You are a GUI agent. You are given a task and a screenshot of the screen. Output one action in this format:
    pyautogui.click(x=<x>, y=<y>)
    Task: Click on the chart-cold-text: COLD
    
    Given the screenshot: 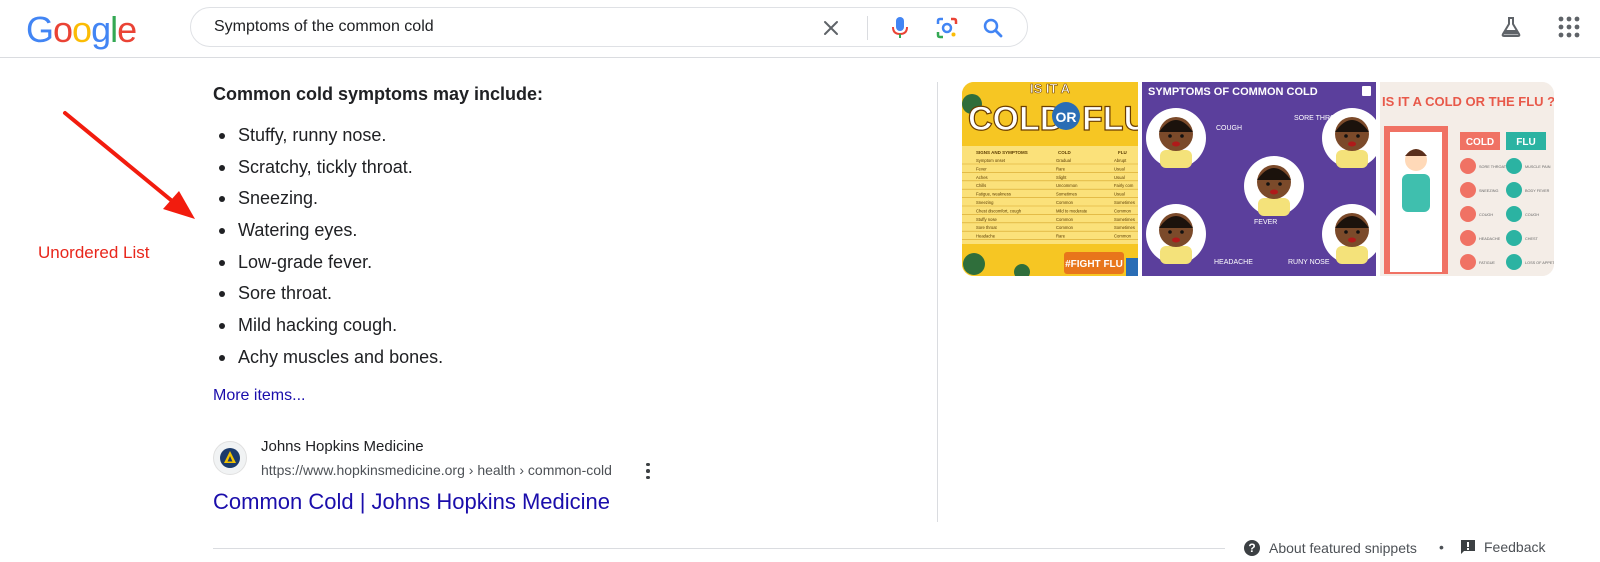 What is the action you would take?
    pyautogui.click(x=1016, y=119)
    